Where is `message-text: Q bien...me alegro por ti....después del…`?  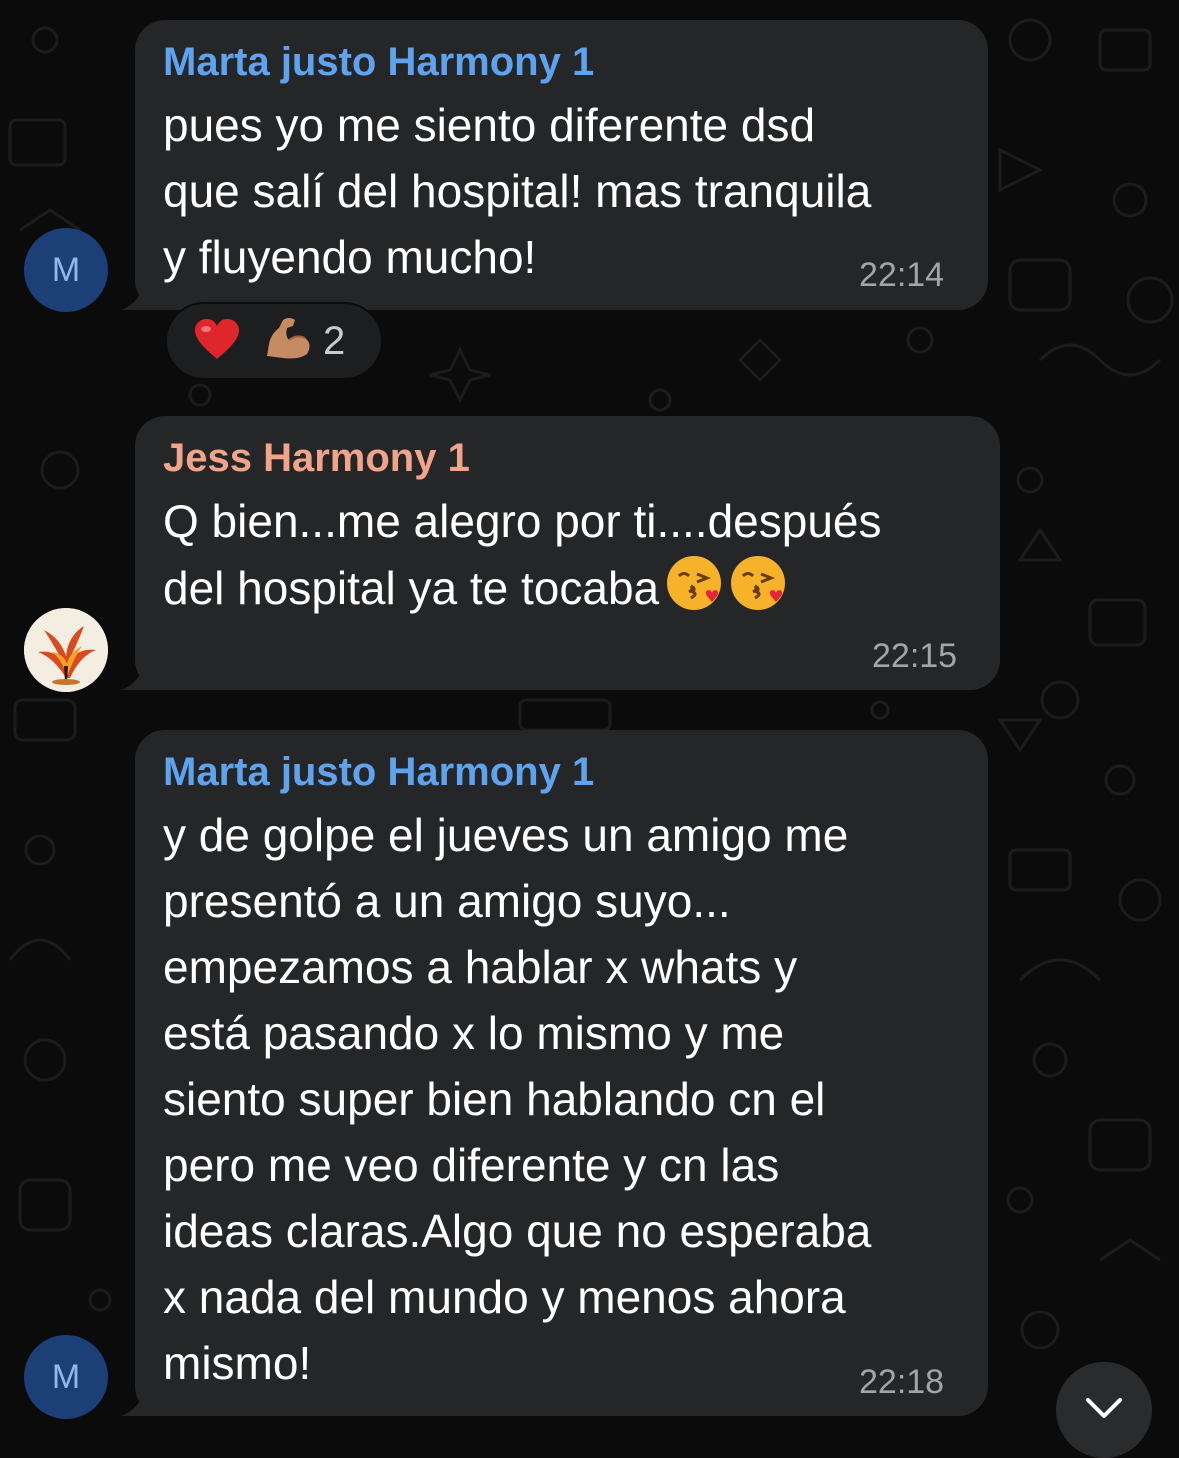
message-text: Q bien...me alegro por ti....después del… is located at coordinates (573, 558).